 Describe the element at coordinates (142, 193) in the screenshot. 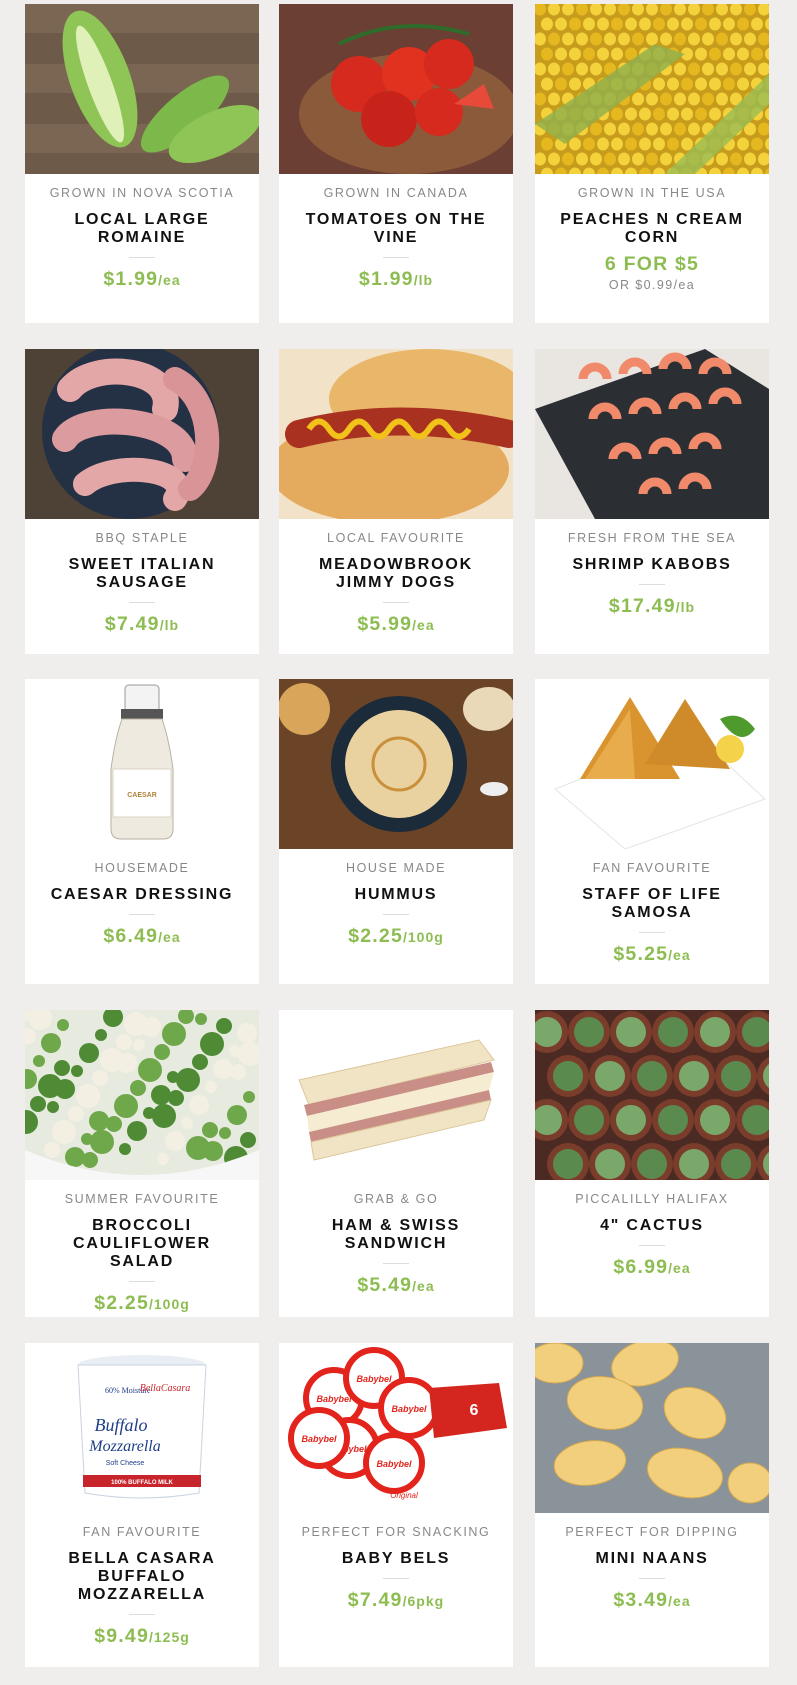

I see `product-origin-tag: GROWN IN NOVA SCOTIA` at that location.